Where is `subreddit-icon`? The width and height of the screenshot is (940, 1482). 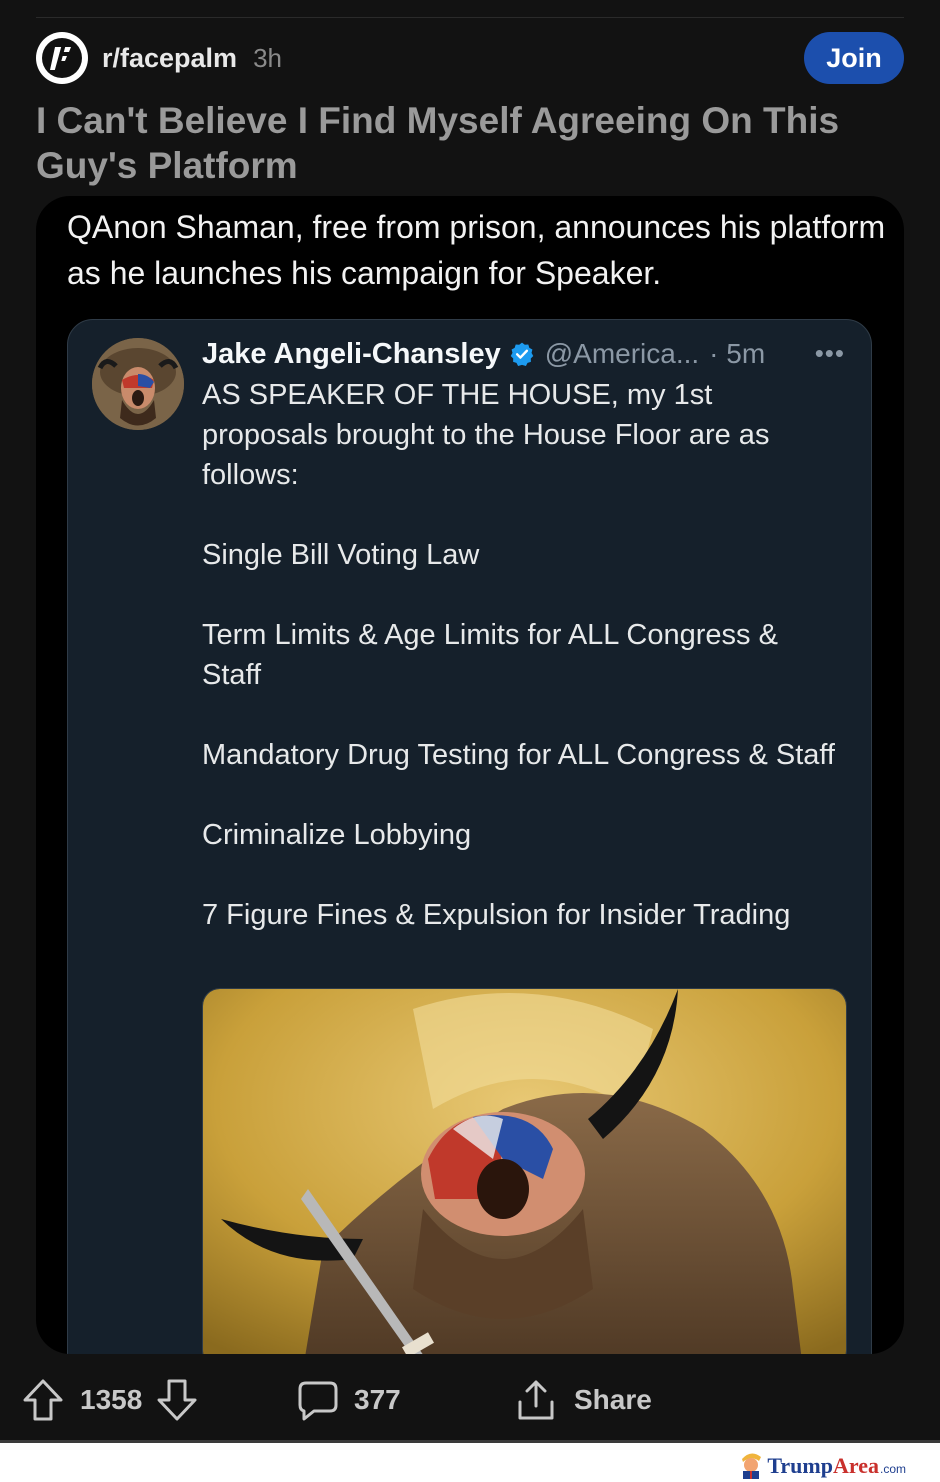 subreddit-icon is located at coordinates (62, 58).